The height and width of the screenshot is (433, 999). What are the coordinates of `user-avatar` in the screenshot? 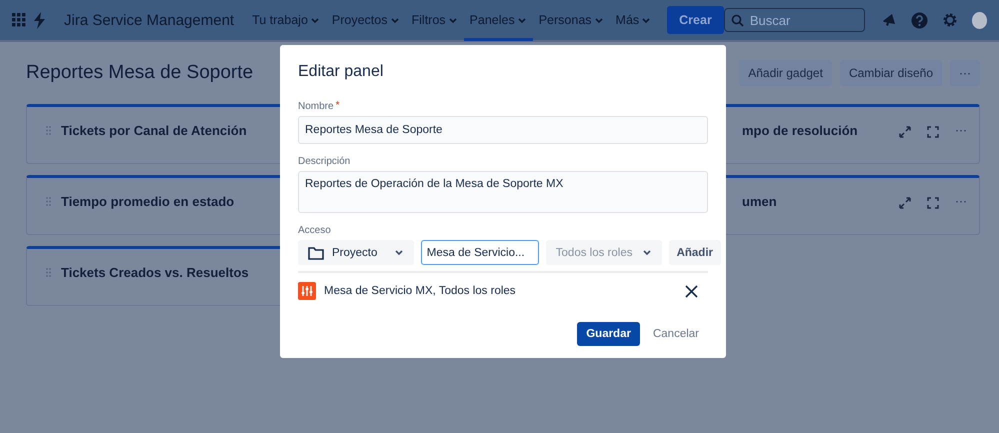 It's located at (979, 20).